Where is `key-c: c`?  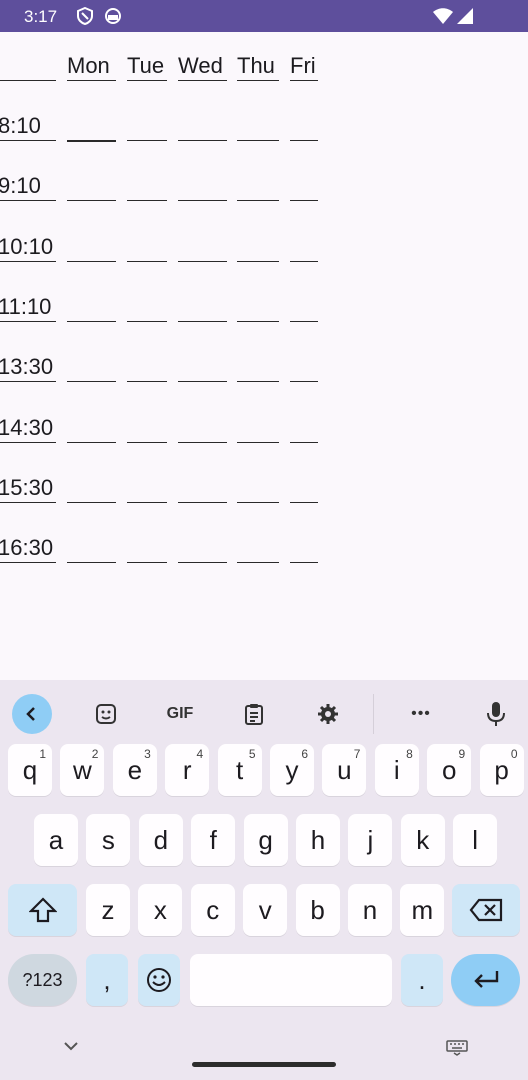
key-c: c is located at coordinates (212, 910).